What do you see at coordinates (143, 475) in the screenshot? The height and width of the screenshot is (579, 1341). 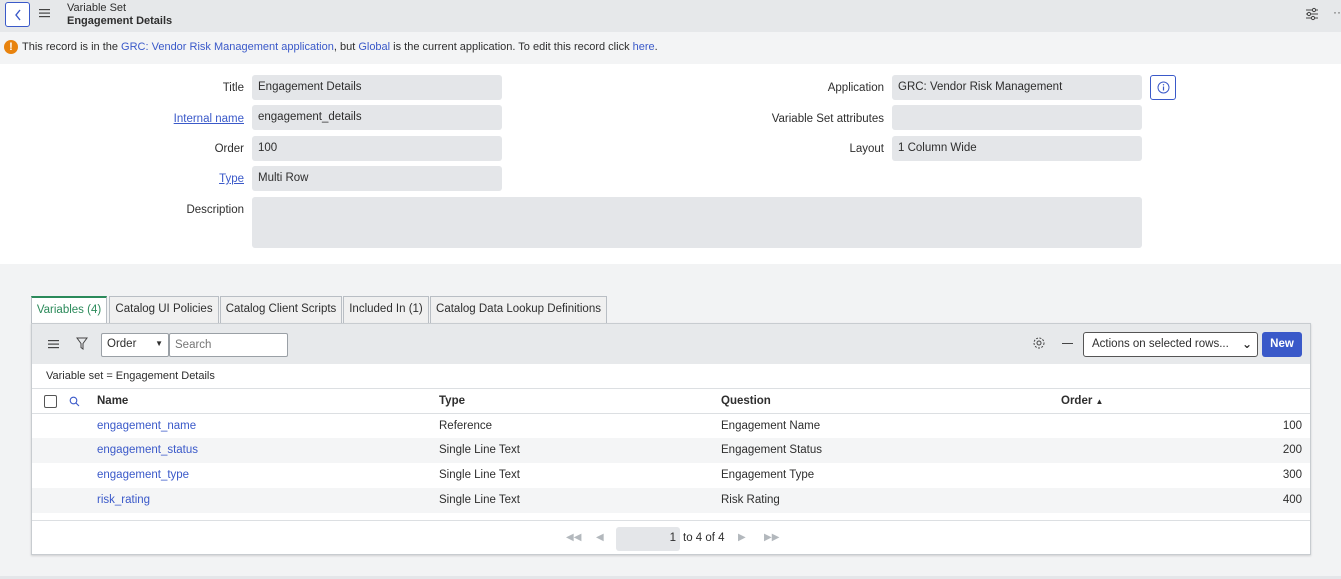 I see `row-name-link: engagement_type` at bounding box center [143, 475].